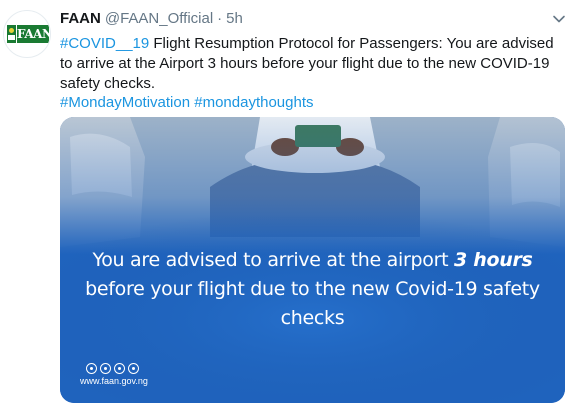 The width and height of the screenshot is (575, 408). Describe the element at coordinates (104, 43) in the screenshot. I see `hashtag-covid19: #COVID__19` at that location.